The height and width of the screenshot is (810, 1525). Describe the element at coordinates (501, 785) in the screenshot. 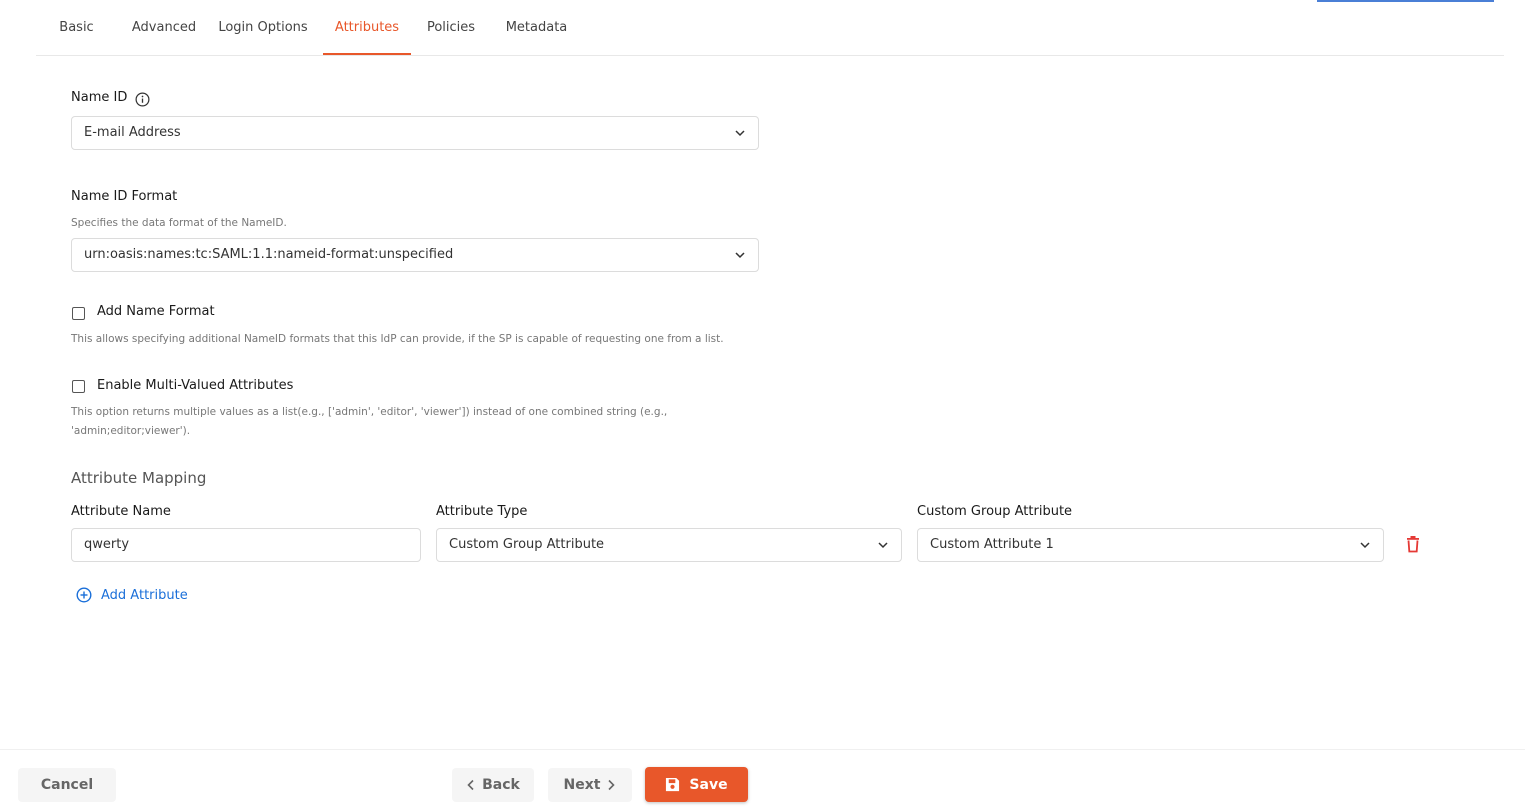

I see `back-label: Back` at that location.